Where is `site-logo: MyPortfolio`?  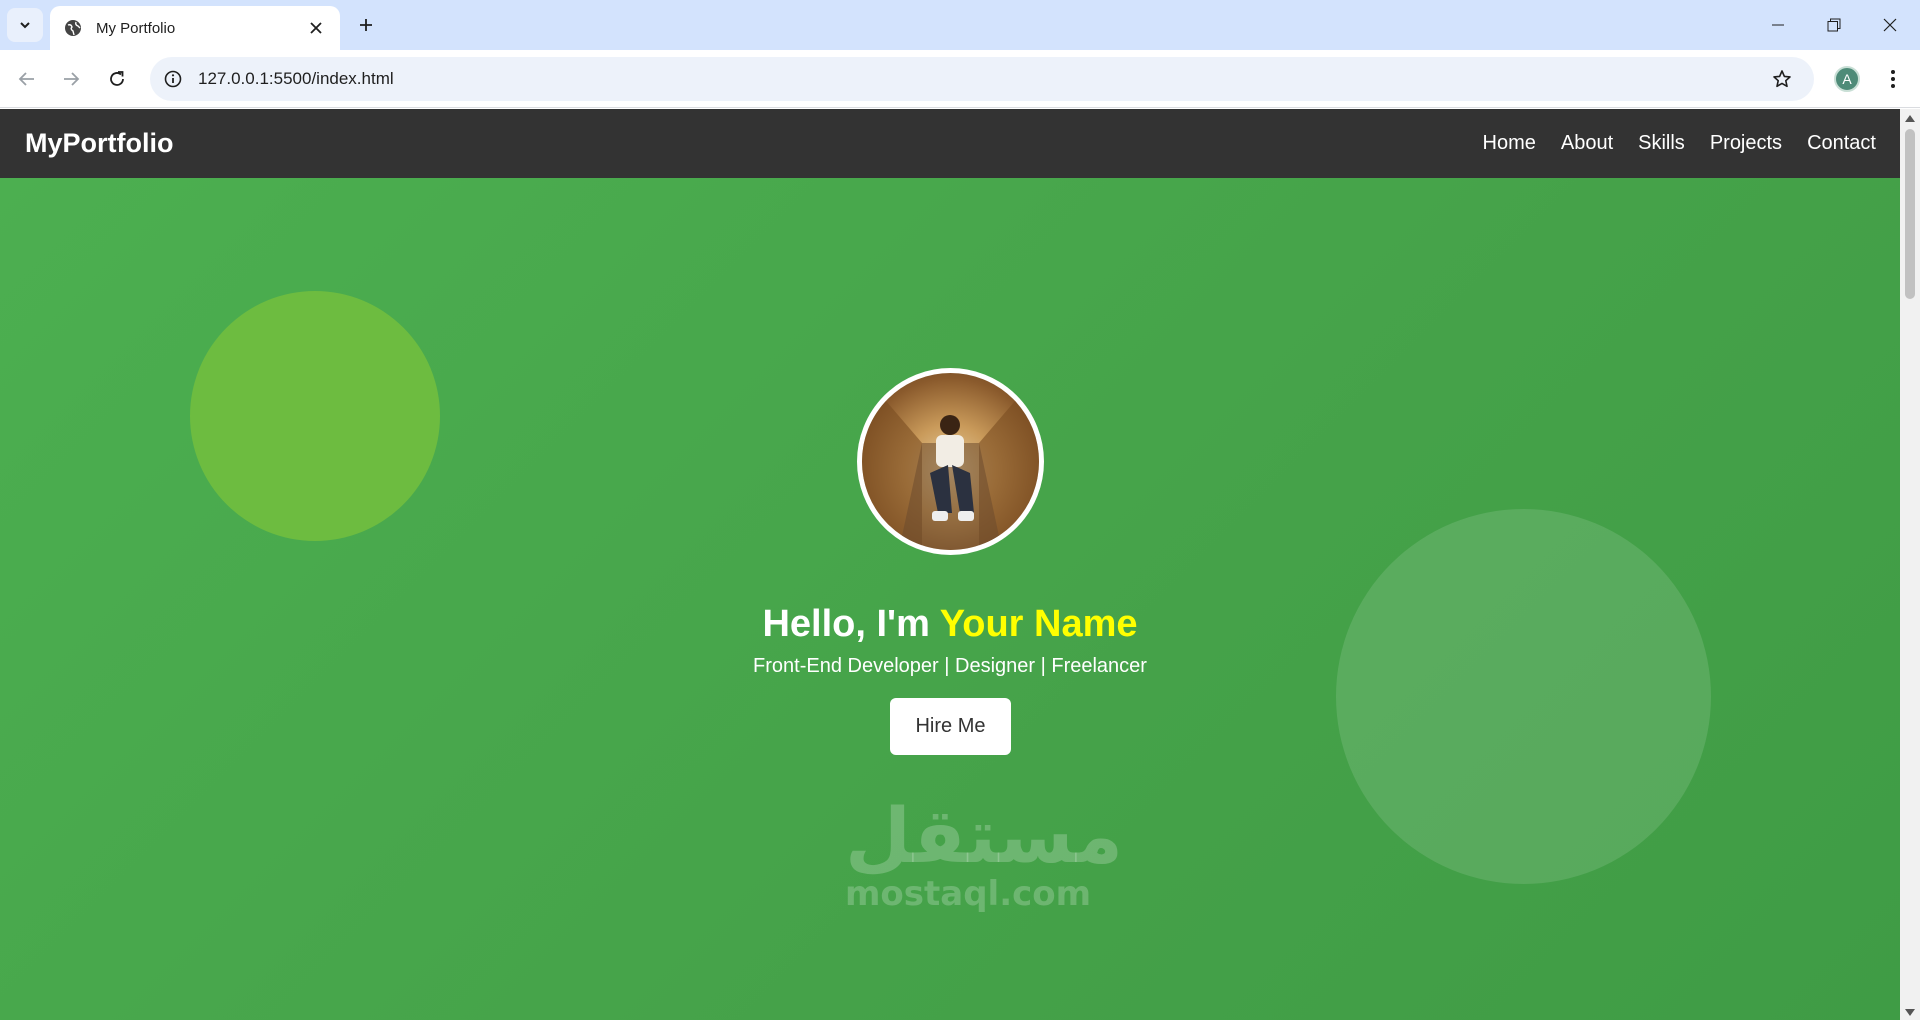 site-logo: MyPortfolio is located at coordinates (754, 143).